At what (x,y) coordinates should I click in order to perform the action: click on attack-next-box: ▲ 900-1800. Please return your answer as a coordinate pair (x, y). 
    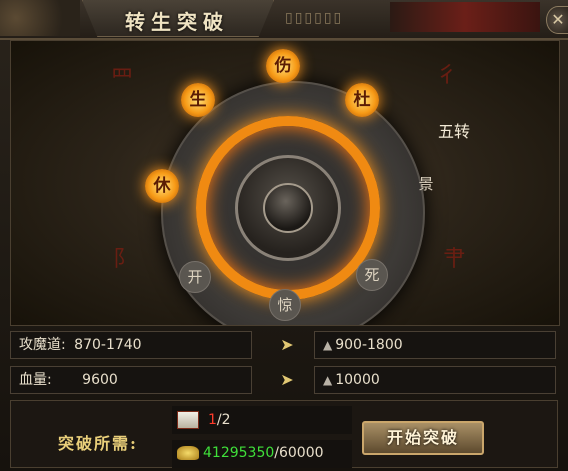
    Looking at the image, I should click on (435, 345).